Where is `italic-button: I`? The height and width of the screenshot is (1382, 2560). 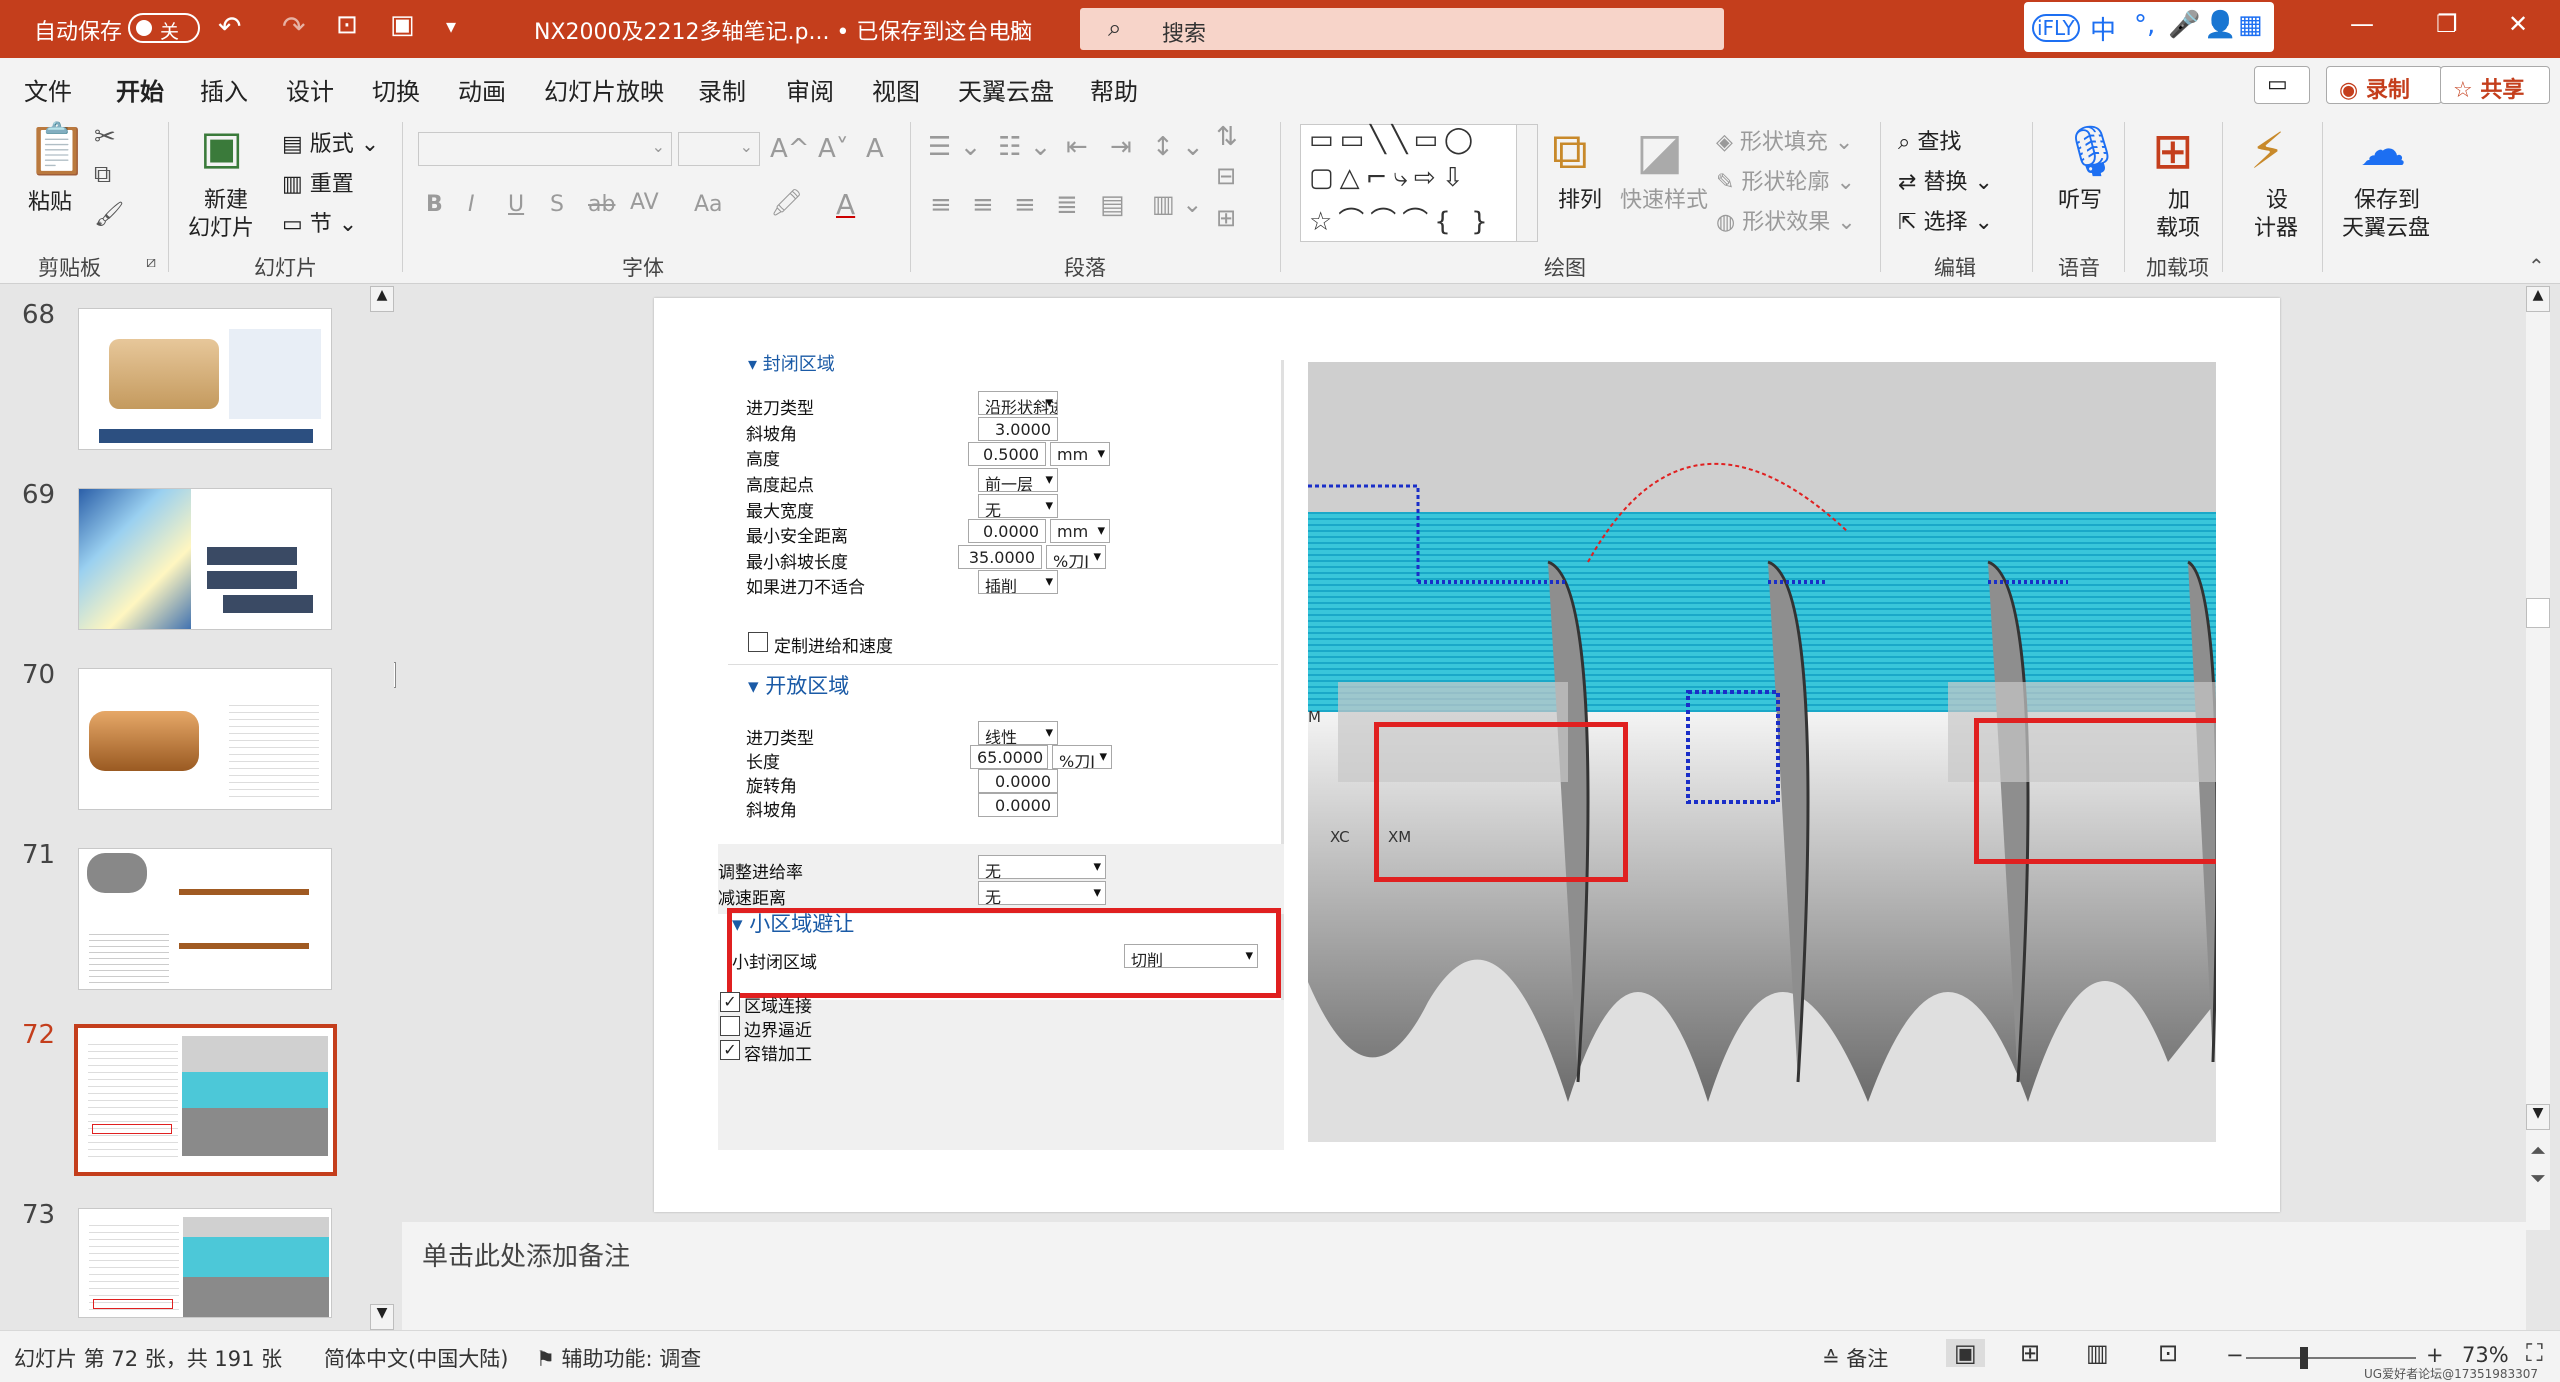
italic-button: I is located at coordinates (471, 204).